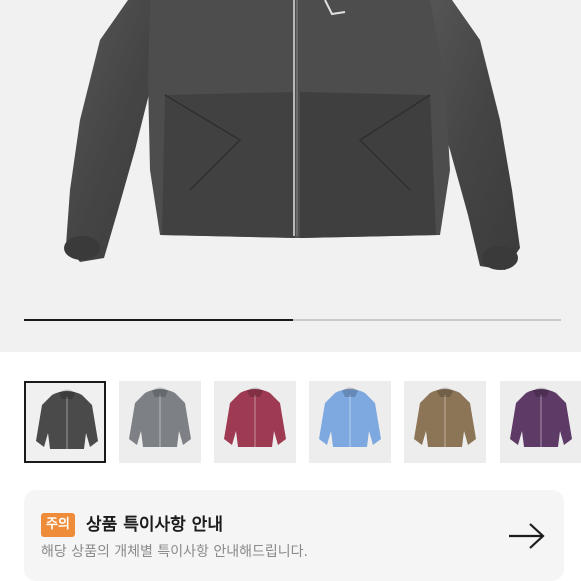 The width and height of the screenshot is (581, 581). Describe the element at coordinates (58, 525) in the screenshot. I see `warning-badge: 주의` at that location.